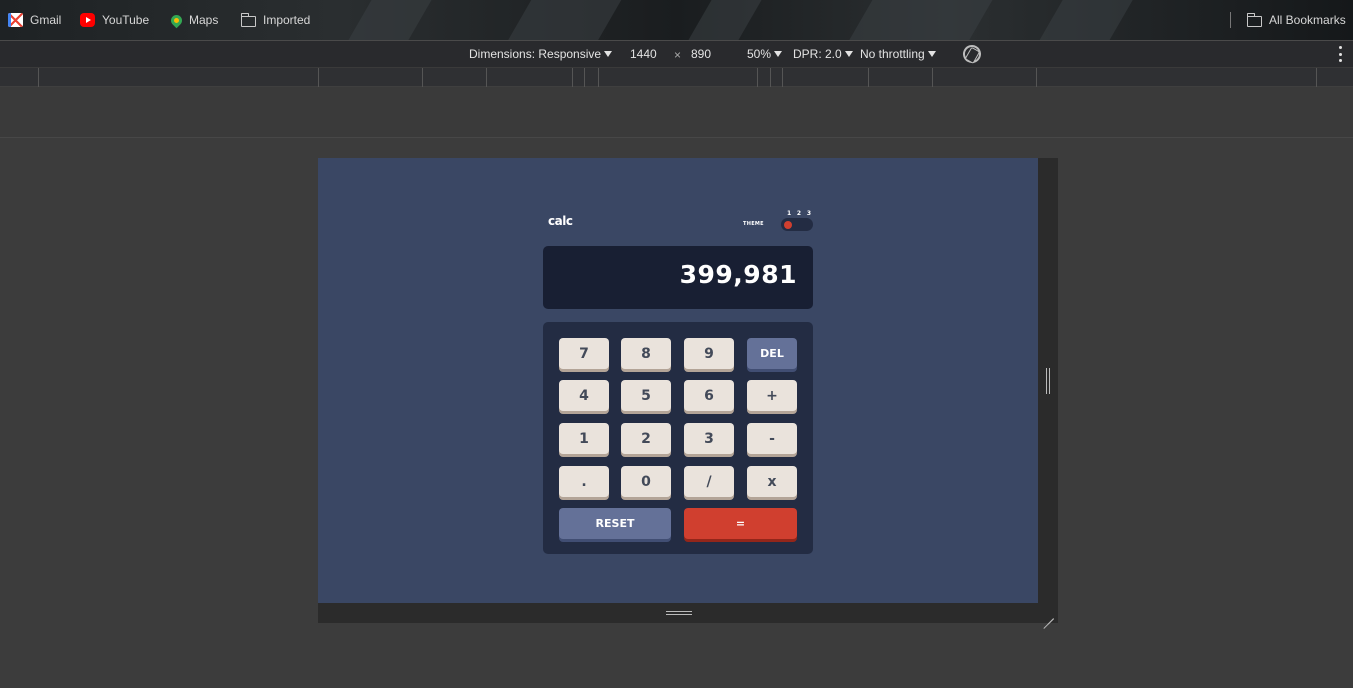 The image size is (1353, 688). I want to click on bookmark-label: Imported, so click(287, 20).